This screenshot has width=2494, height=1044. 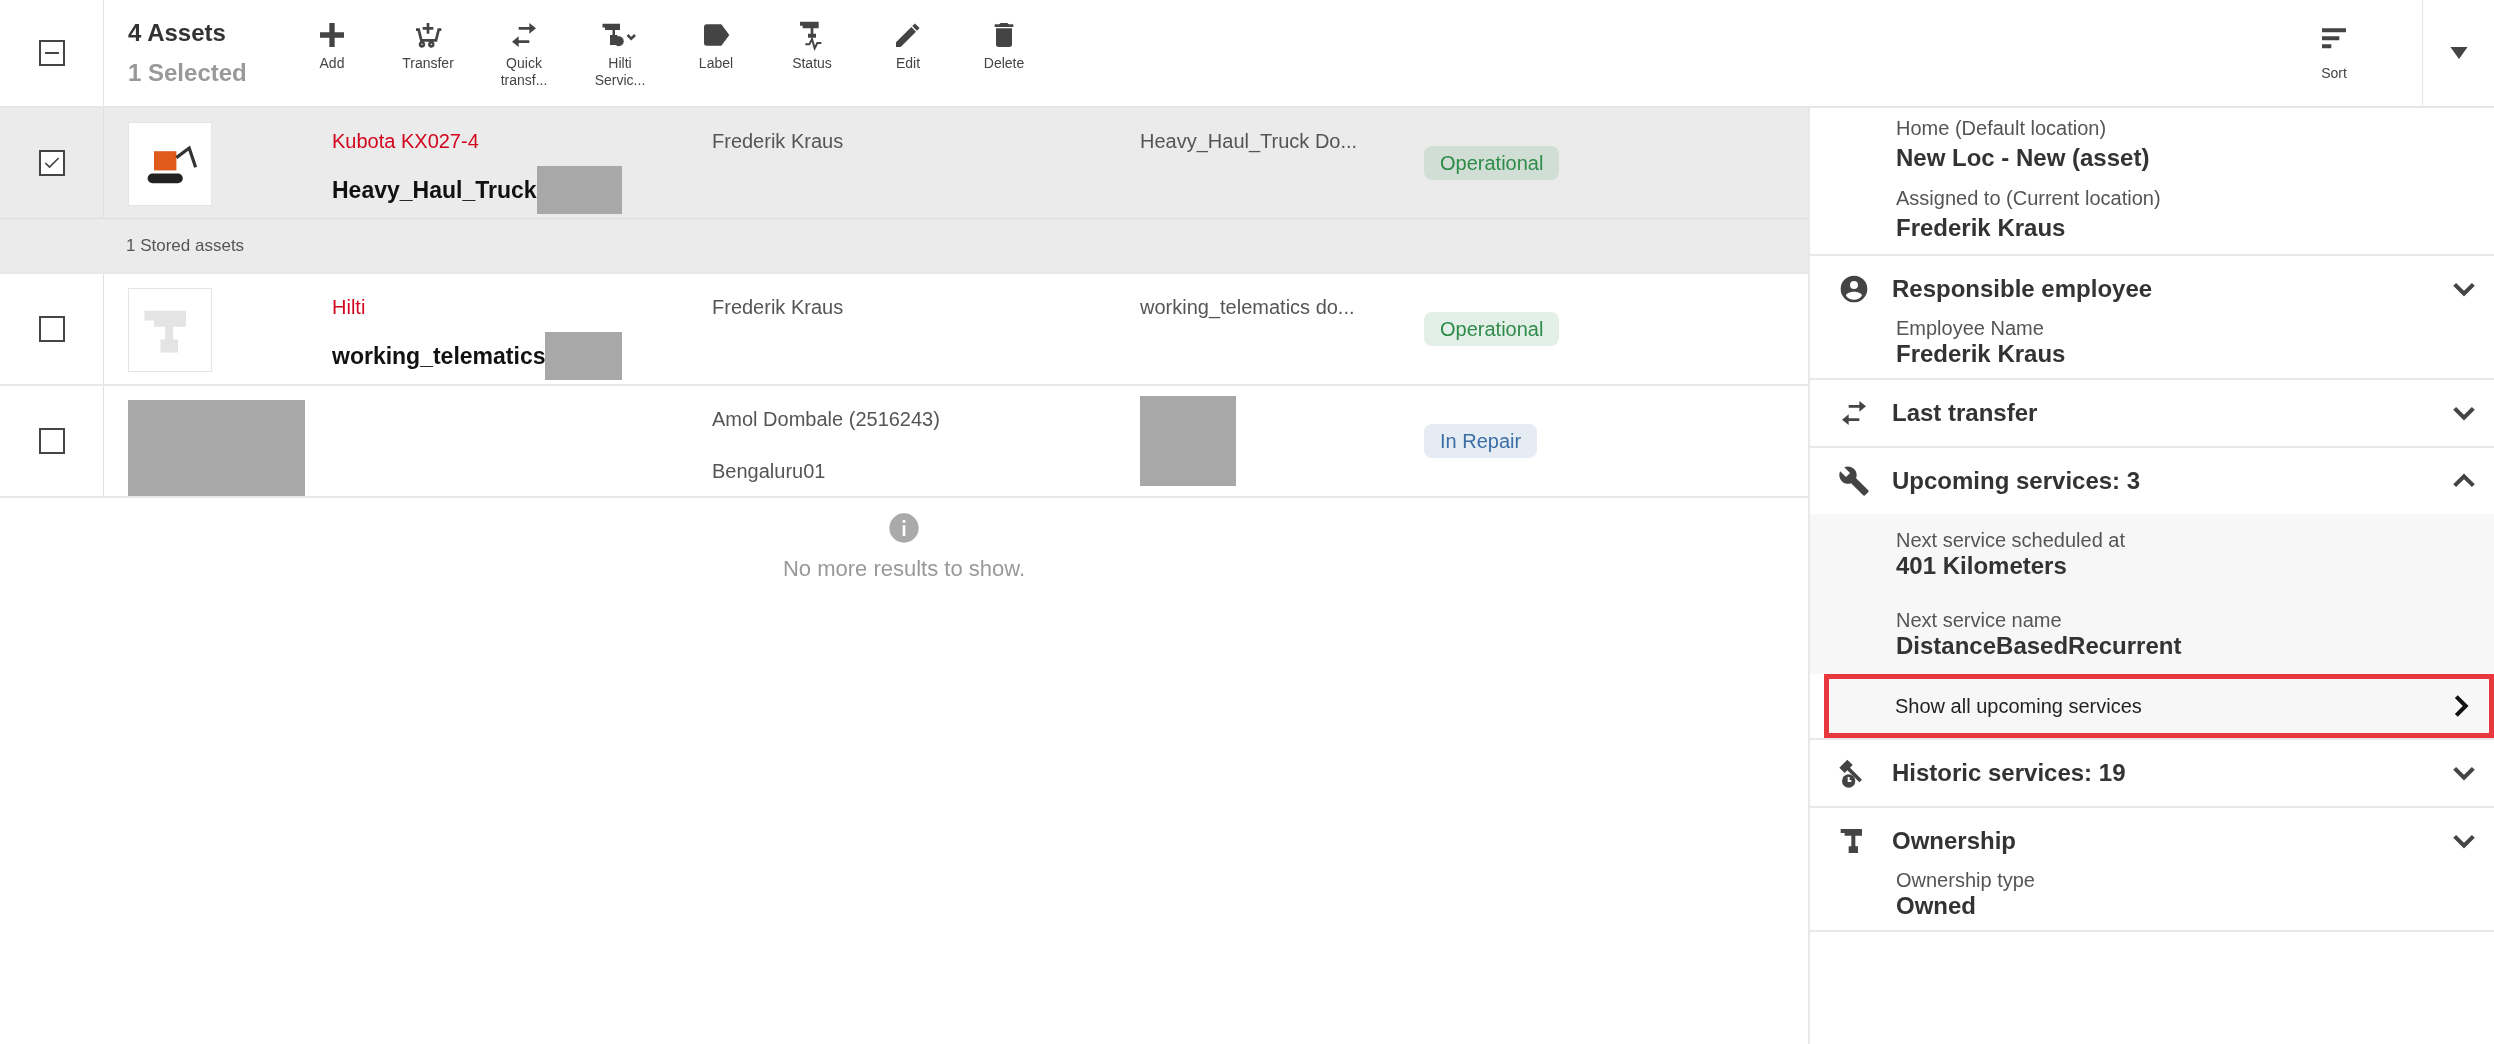 What do you see at coordinates (1970, 328) in the screenshot?
I see `field-label: Employee Name` at bounding box center [1970, 328].